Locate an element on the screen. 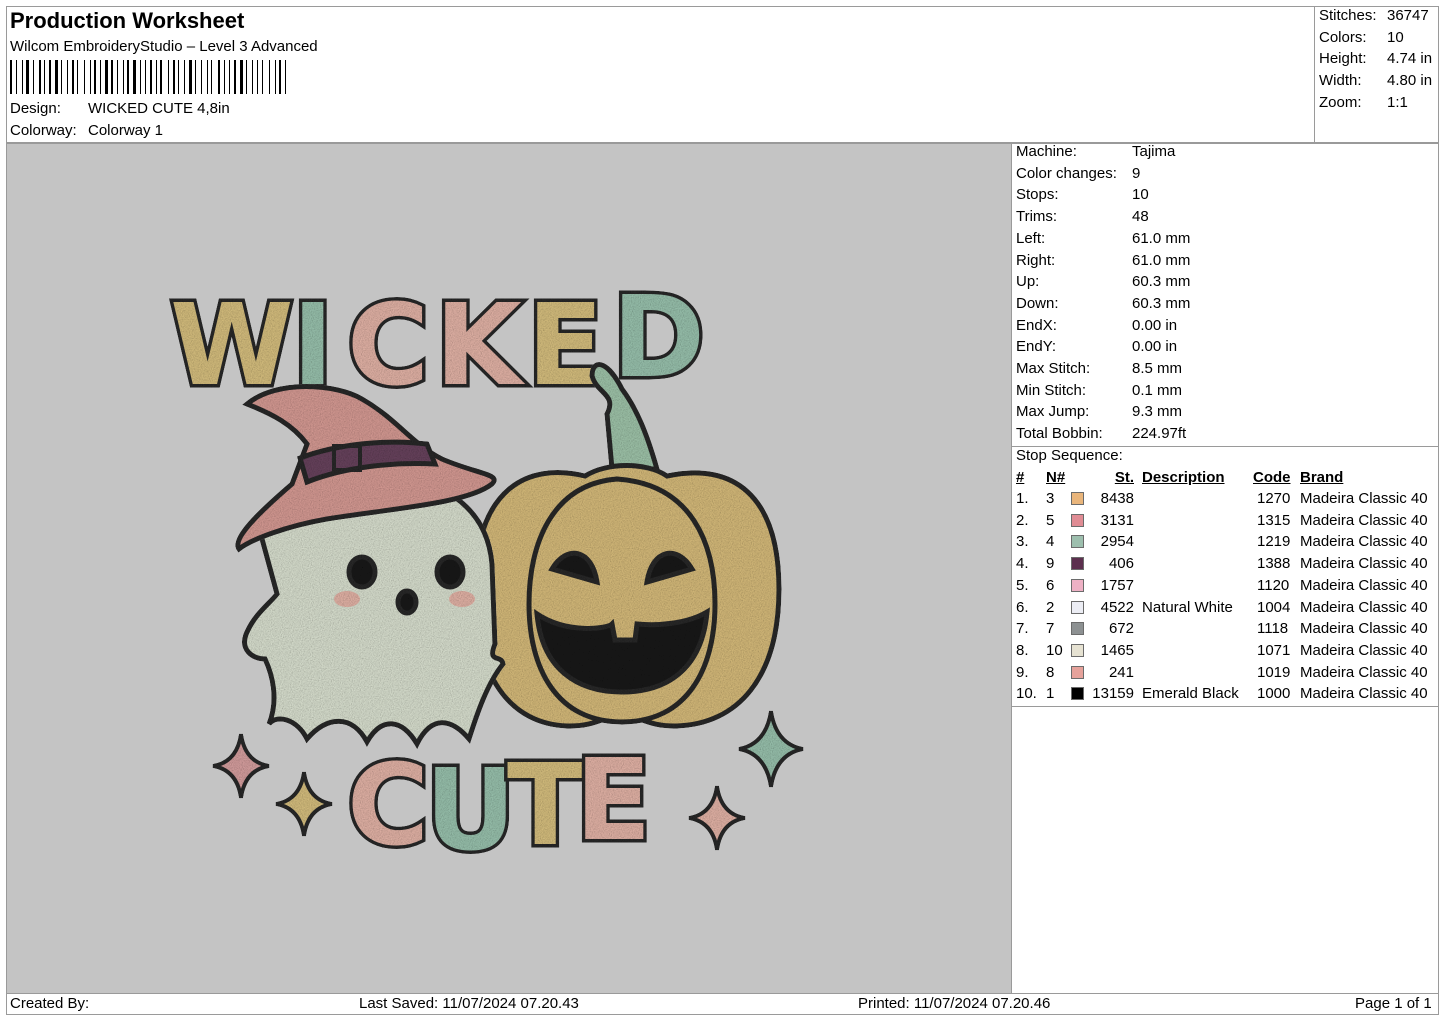 The width and height of the screenshot is (1445, 1021). sequence-divider is located at coordinates (1225, 706).